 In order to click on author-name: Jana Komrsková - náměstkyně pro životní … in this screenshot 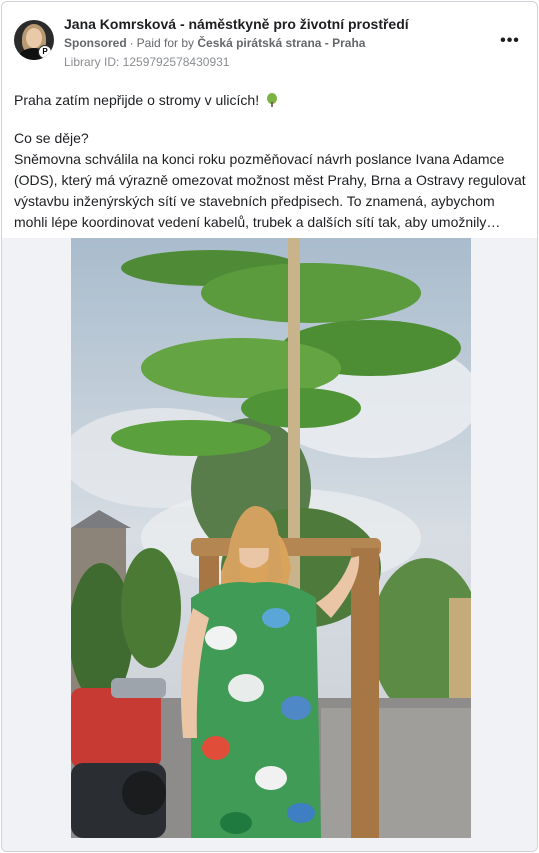, I will do `click(236, 24)`.